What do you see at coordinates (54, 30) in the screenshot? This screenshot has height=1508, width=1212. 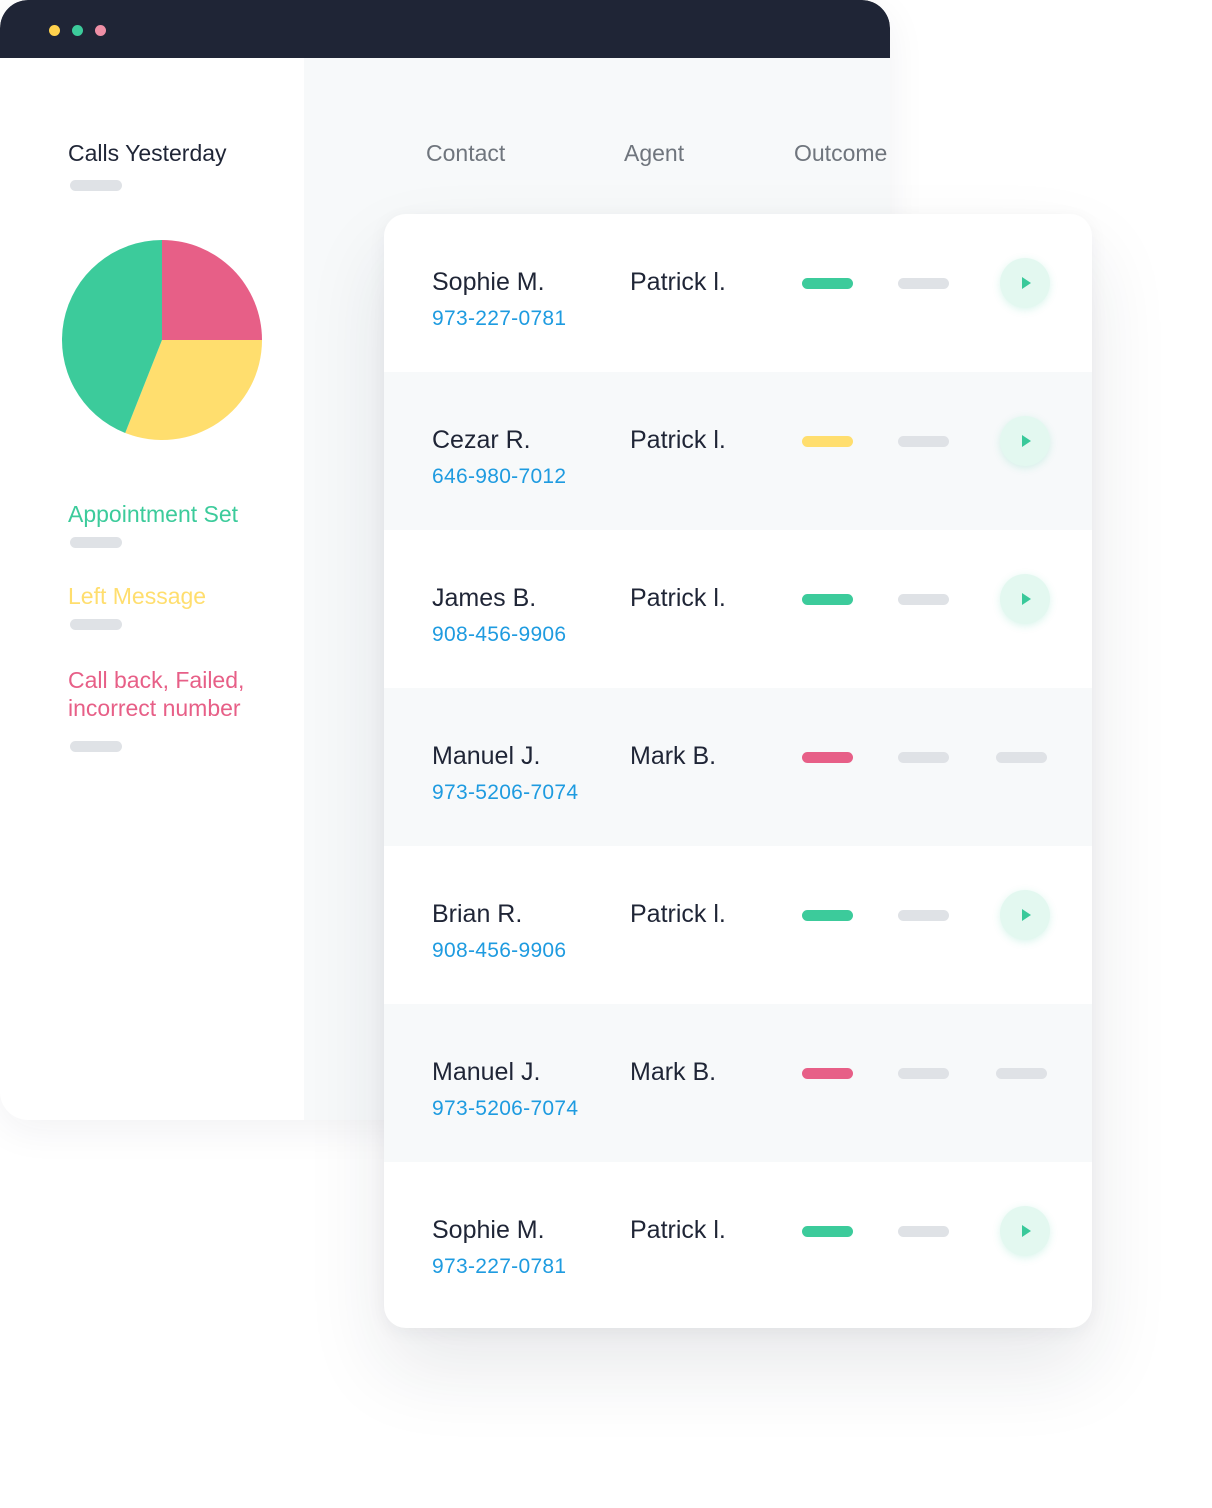 I see `window-dot-yellow` at bounding box center [54, 30].